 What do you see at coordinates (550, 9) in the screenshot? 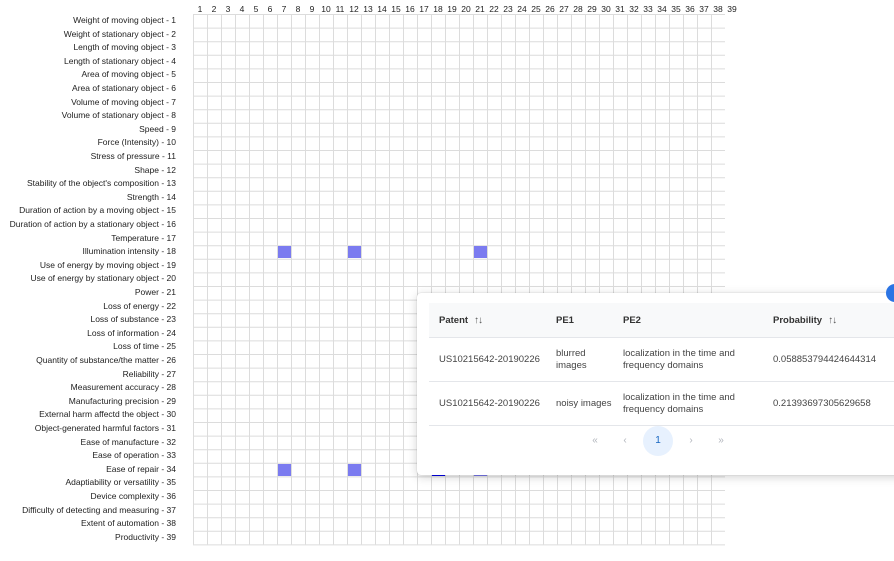
I see `column-header: 26` at bounding box center [550, 9].